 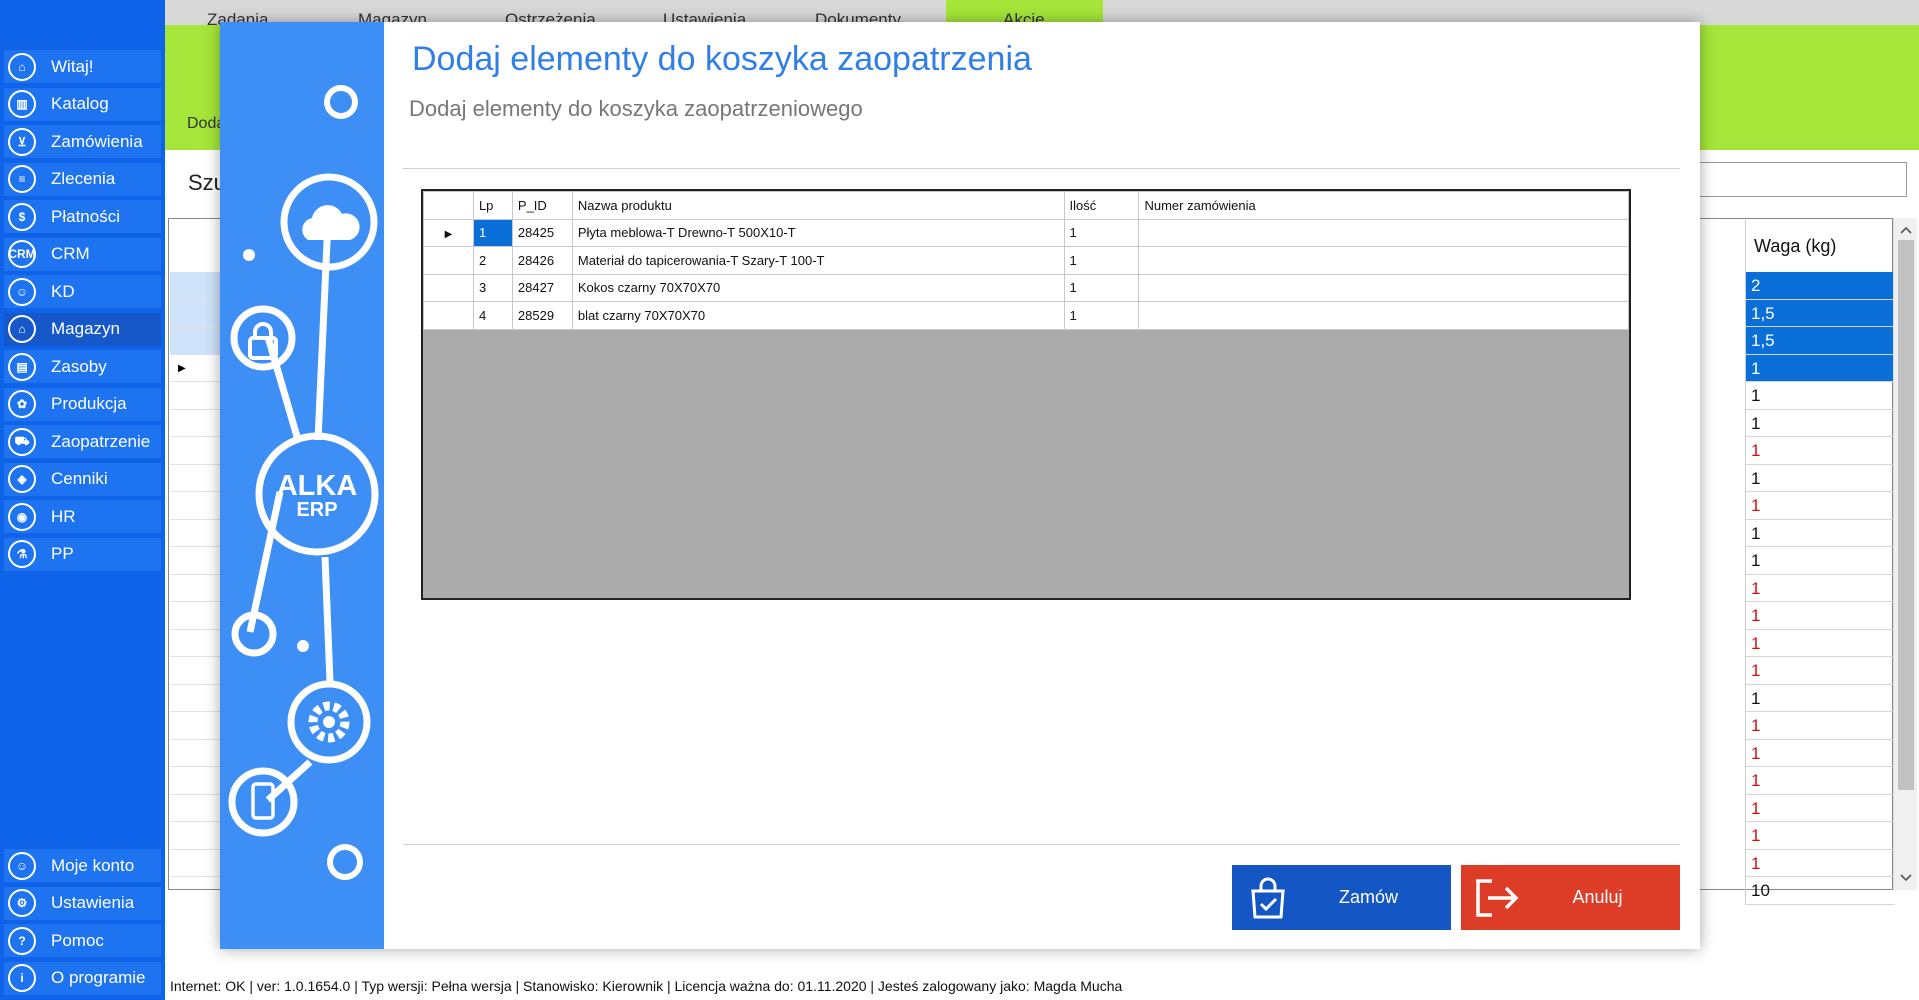 What do you see at coordinates (542, 205) in the screenshot?
I see `column-header-pid: P_ID` at bounding box center [542, 205].